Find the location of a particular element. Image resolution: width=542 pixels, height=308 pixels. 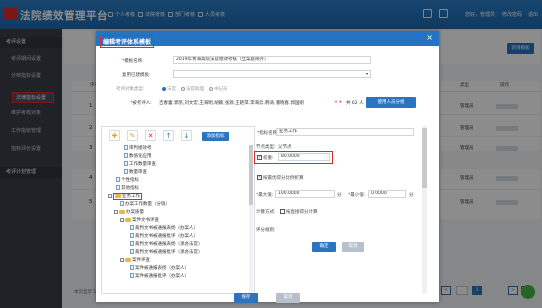

indicator-name-input: 业务工作 is located at coordinates (345, 132).